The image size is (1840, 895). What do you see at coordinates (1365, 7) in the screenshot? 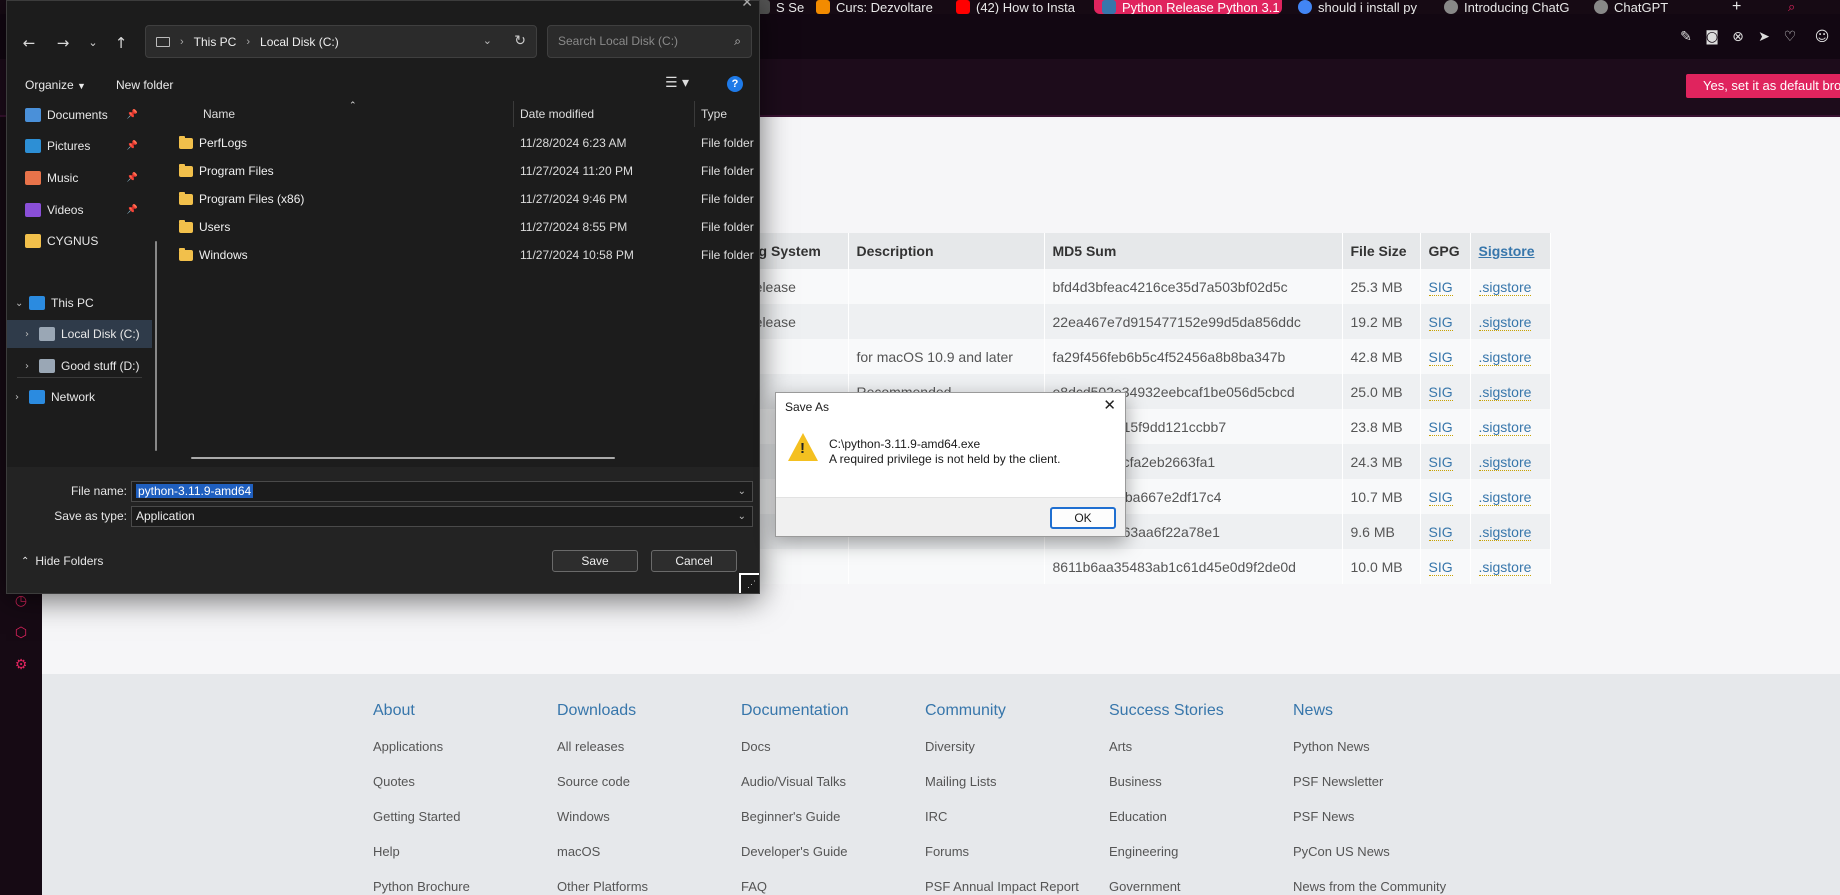
I see `tab: should i install py` at bounding box center [1365, 7].